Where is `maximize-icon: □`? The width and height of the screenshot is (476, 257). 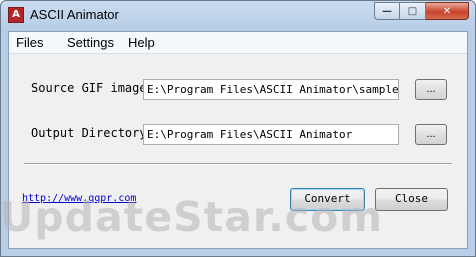
maximize-icon: □ is located at coordinates (412, 11).